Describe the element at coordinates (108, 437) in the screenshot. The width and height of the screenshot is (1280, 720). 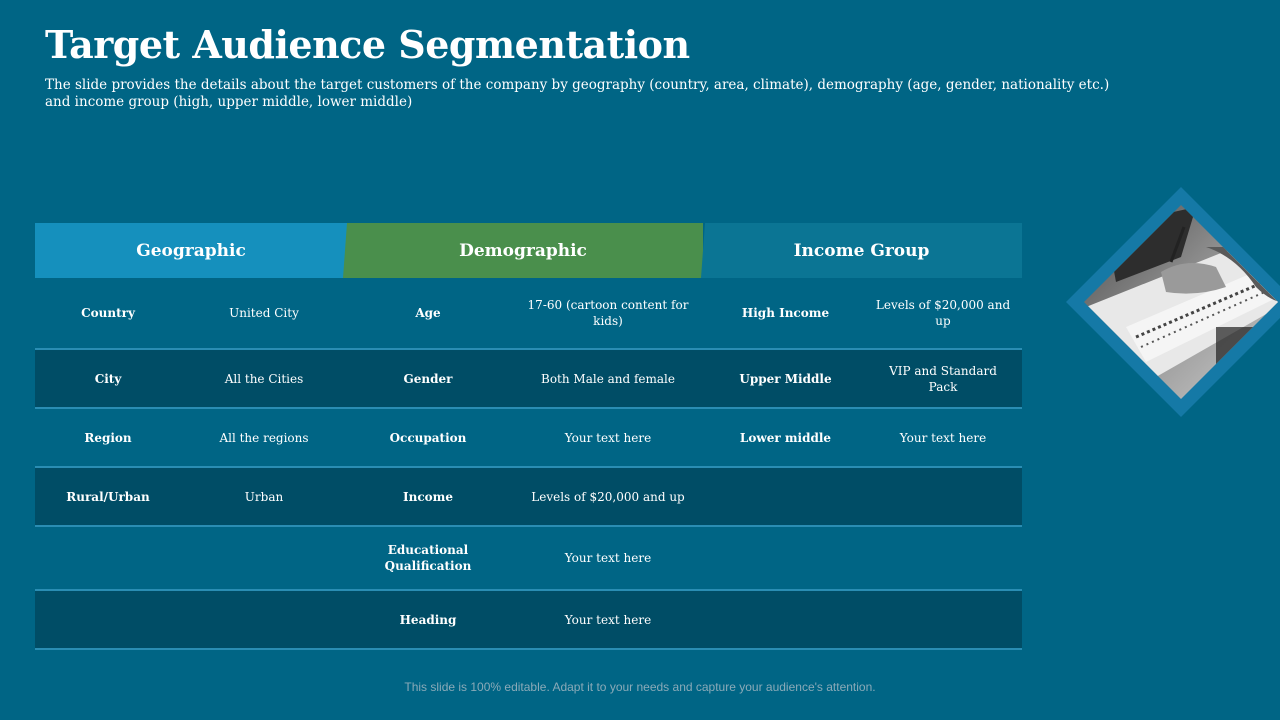
I see `geo-label: Region` at that location.